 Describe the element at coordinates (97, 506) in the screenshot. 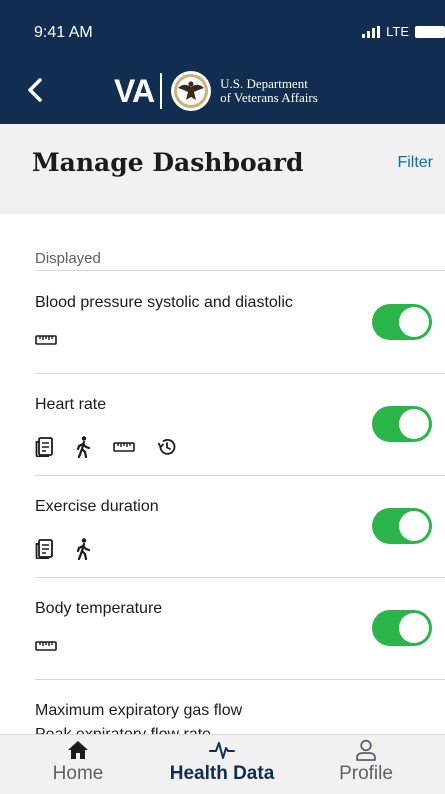

I see `list-item-title: Exercise duration` at that location.